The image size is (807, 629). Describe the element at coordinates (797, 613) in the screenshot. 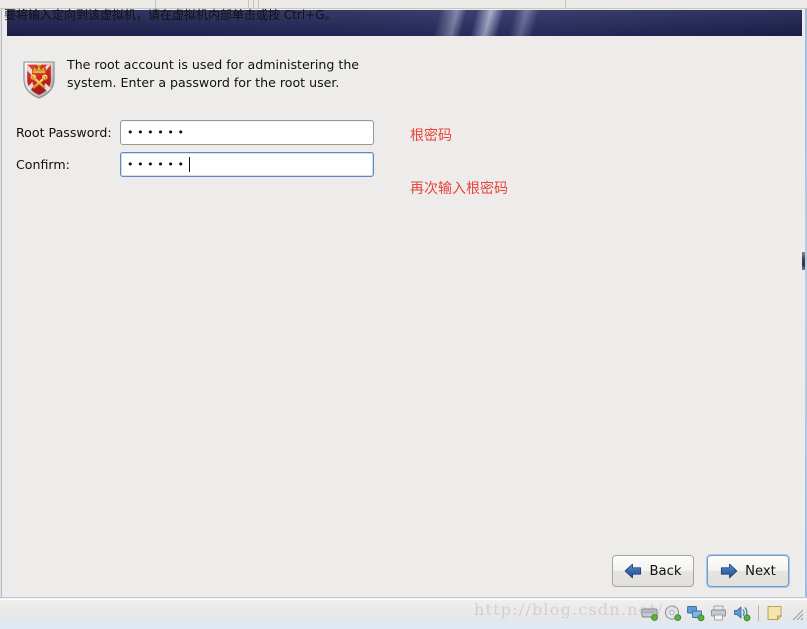

I see `resize-grip` at that location.